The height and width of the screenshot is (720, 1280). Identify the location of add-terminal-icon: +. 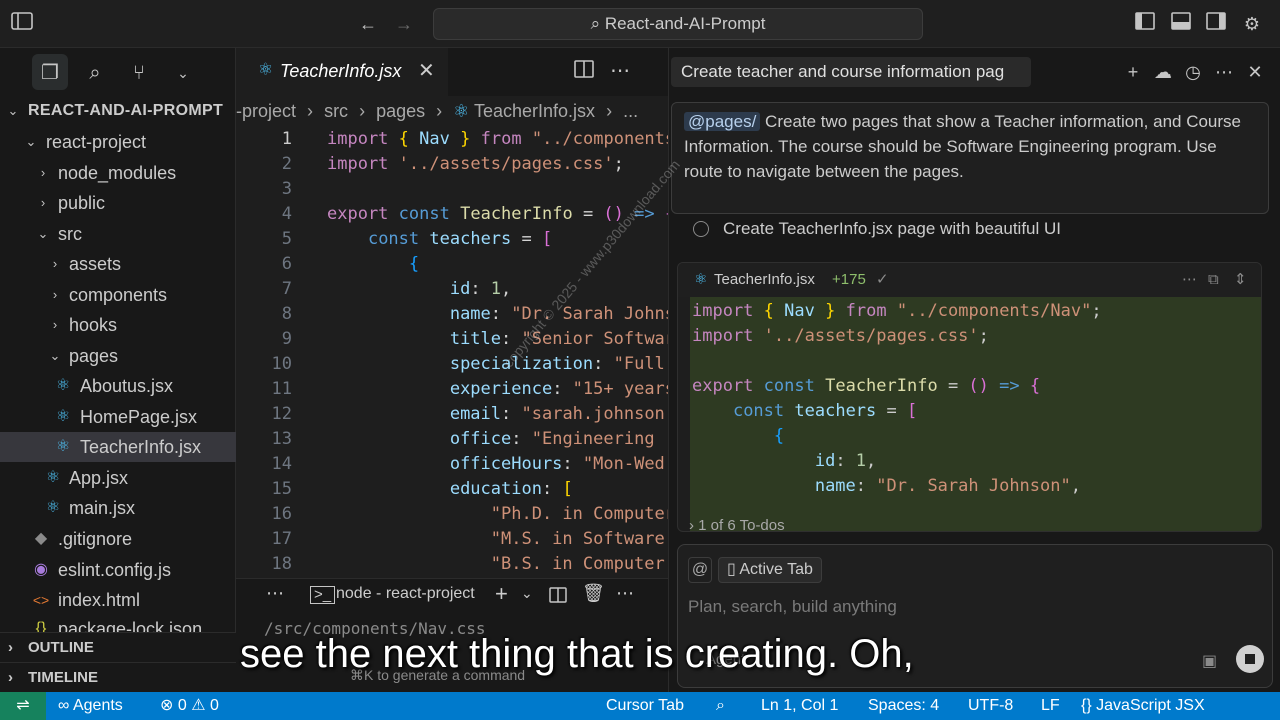
(501, 594).